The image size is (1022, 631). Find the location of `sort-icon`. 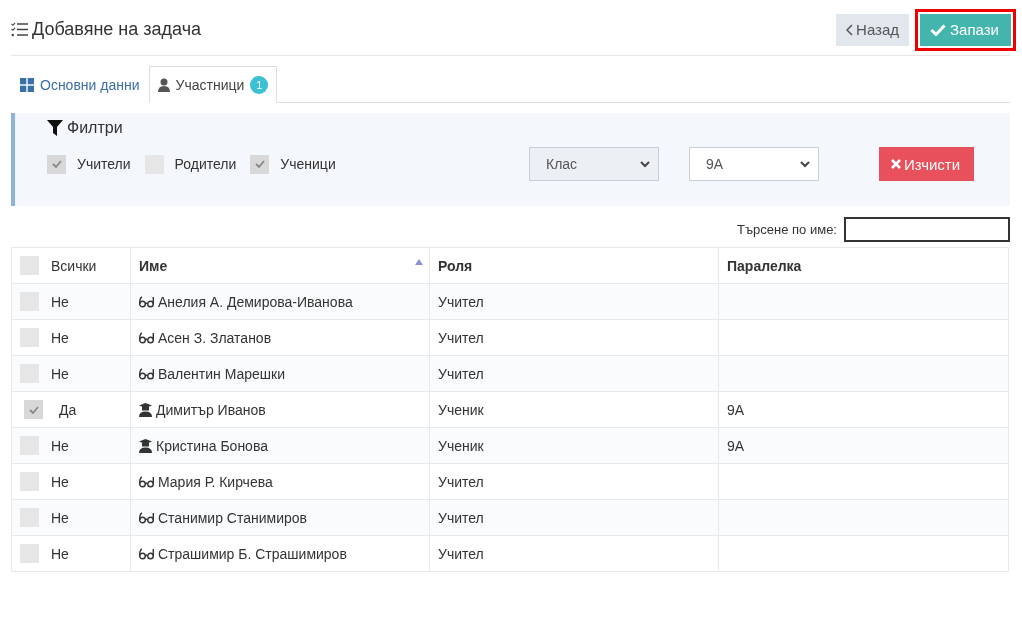

sort-icon is located at coordinates (419, 262).